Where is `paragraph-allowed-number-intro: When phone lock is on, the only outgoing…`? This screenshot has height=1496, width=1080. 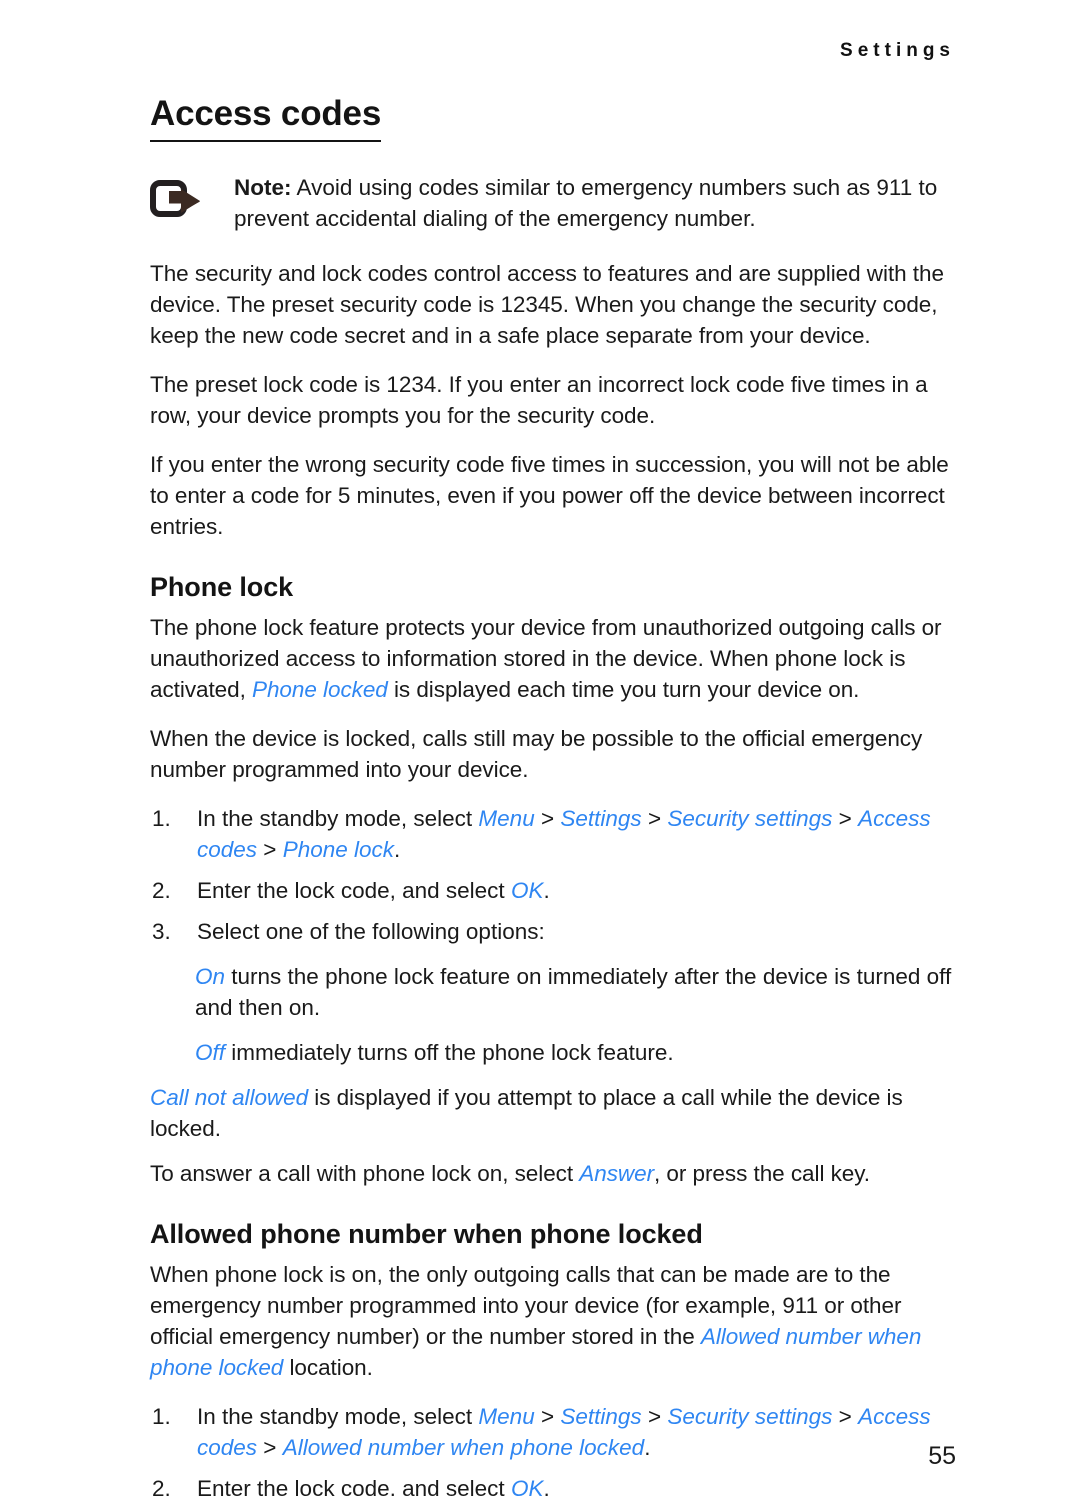
paragraph-allowed-number-intro: When phone lock is on, the only outgoing… is located at coordinates (554, 1321).